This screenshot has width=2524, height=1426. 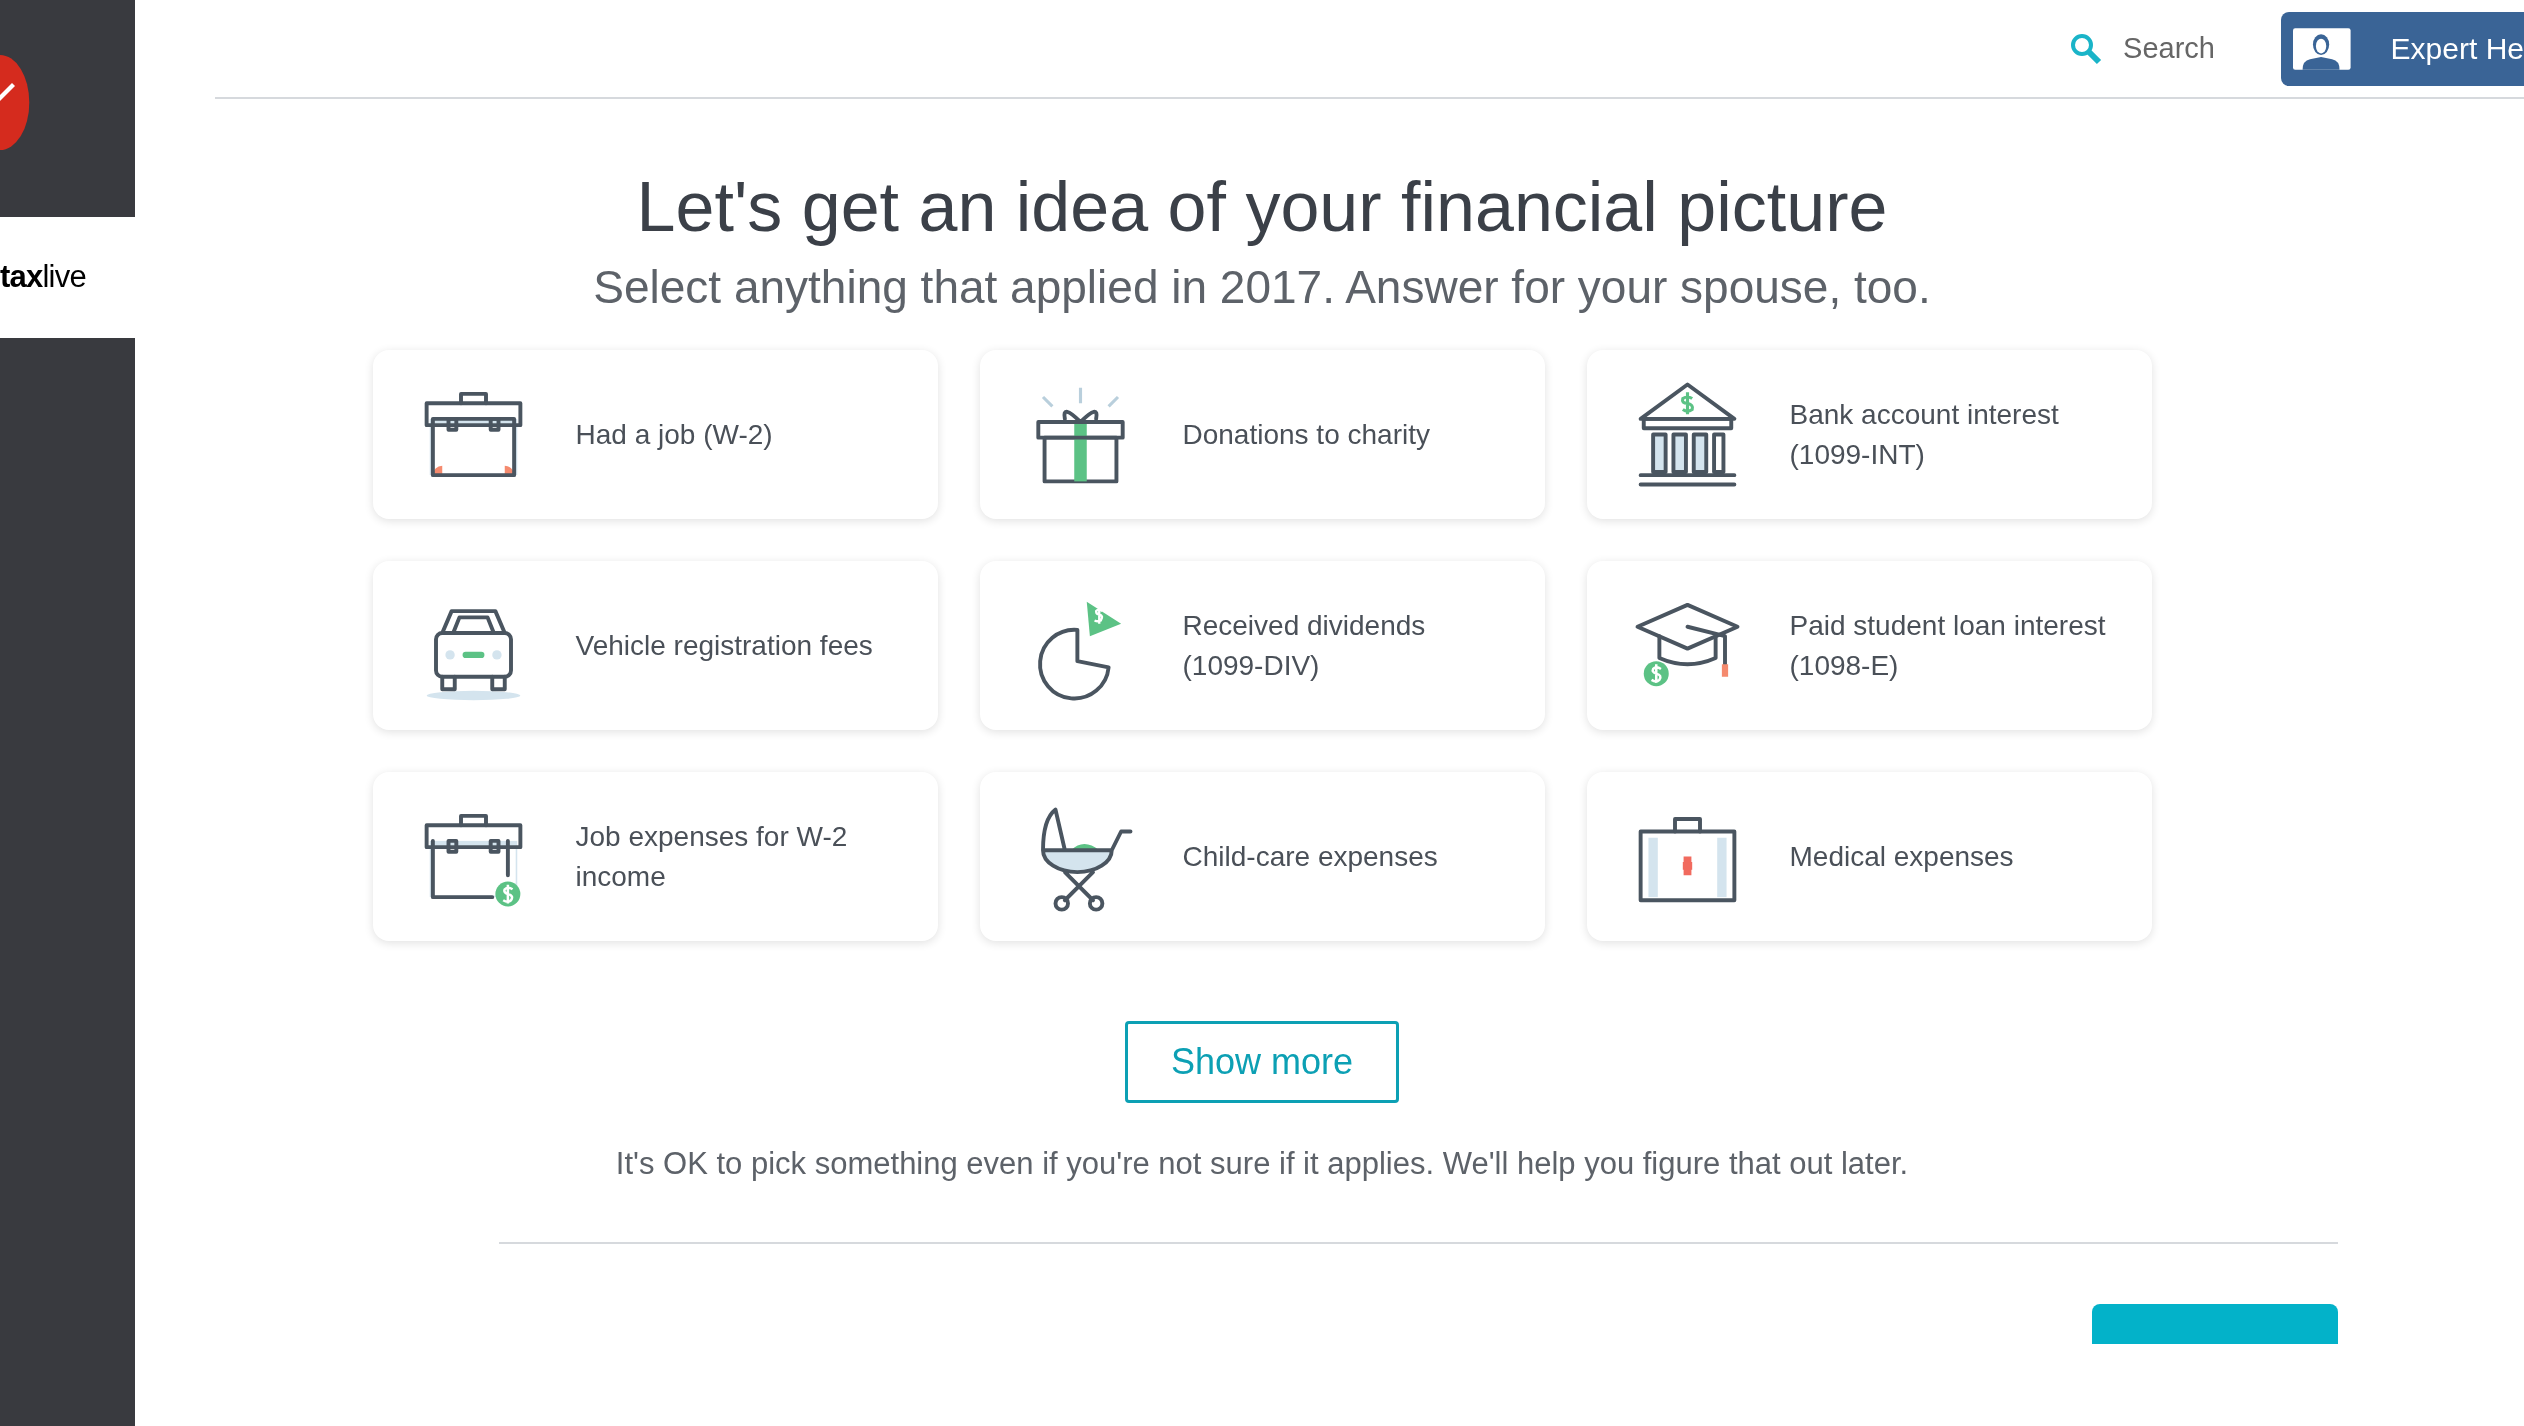 What do you see at coordinates (2142, 48) in the screenshot?
I see `search-link: Search` at bounding box center [2142, 48].